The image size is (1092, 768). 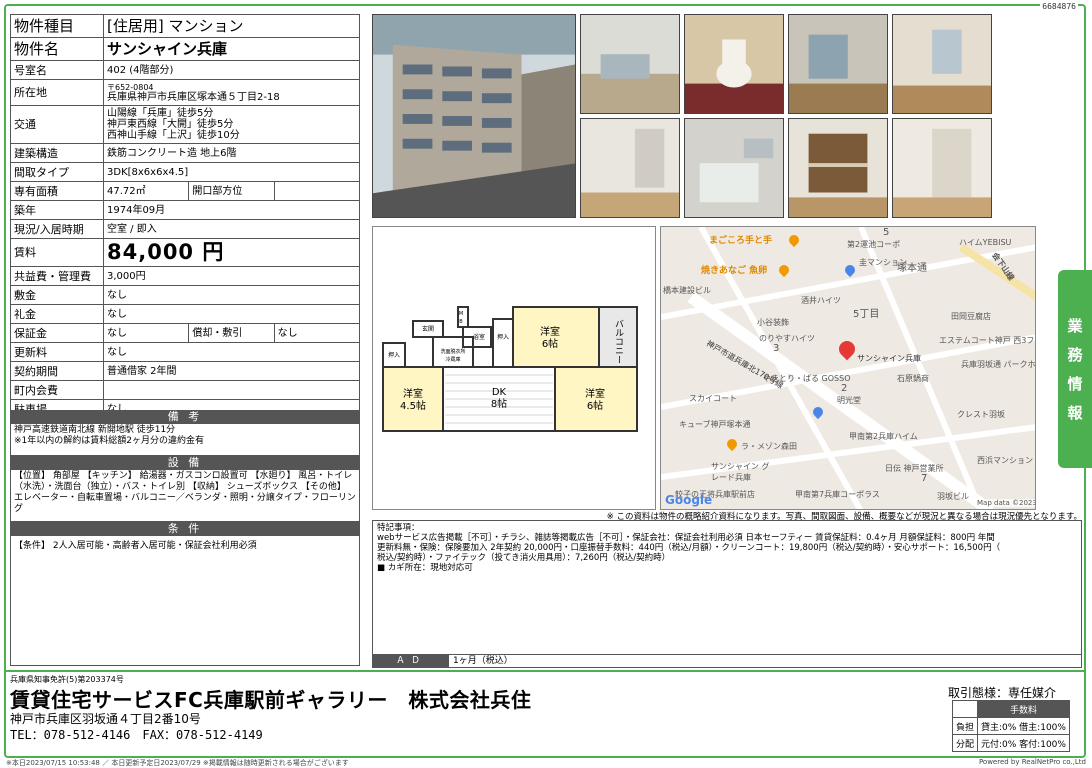 I want to click on meter-label: M, so click(x=461, y=314).